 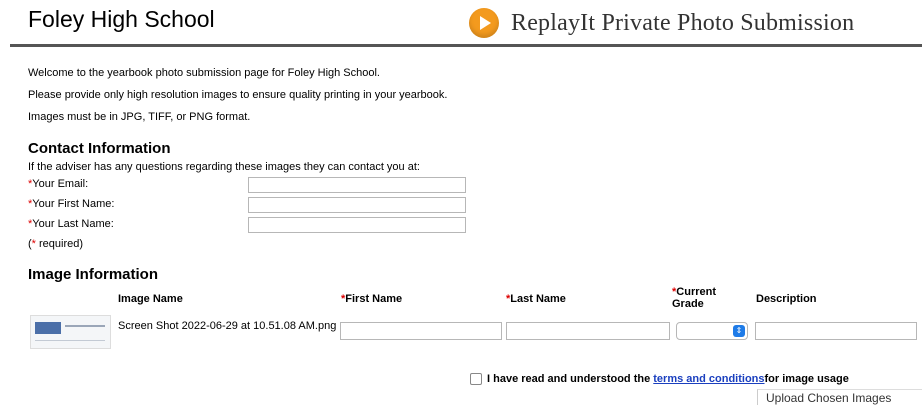 What do you see at coordinates (93, 274) in the screenshot?
I see `image-info-heading: Image Information` at bounding box center [93, 274].